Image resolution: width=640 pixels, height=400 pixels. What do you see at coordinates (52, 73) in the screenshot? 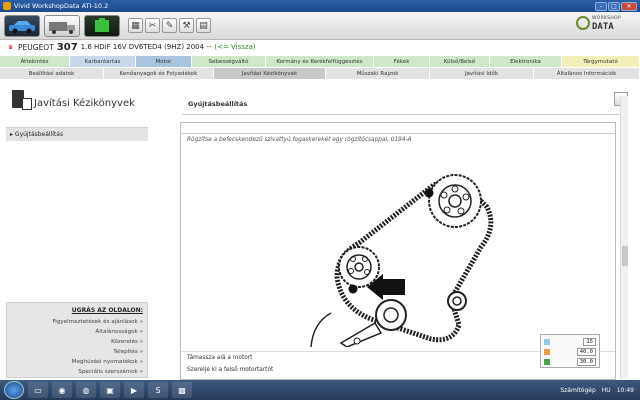
I see `subtab-beallitasi-adatok: Beállítási adatok` at bounding box center [52, 73].